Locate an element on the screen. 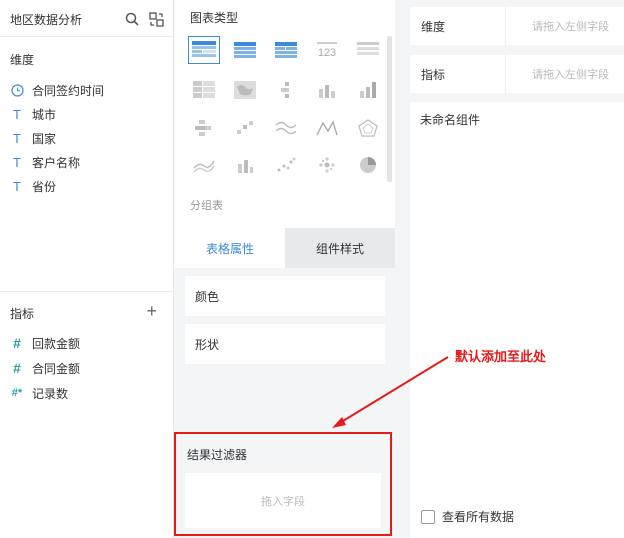 The width and height of the screenshot is (624, 538). map-chart-icon is located at coordinates (245, 90).